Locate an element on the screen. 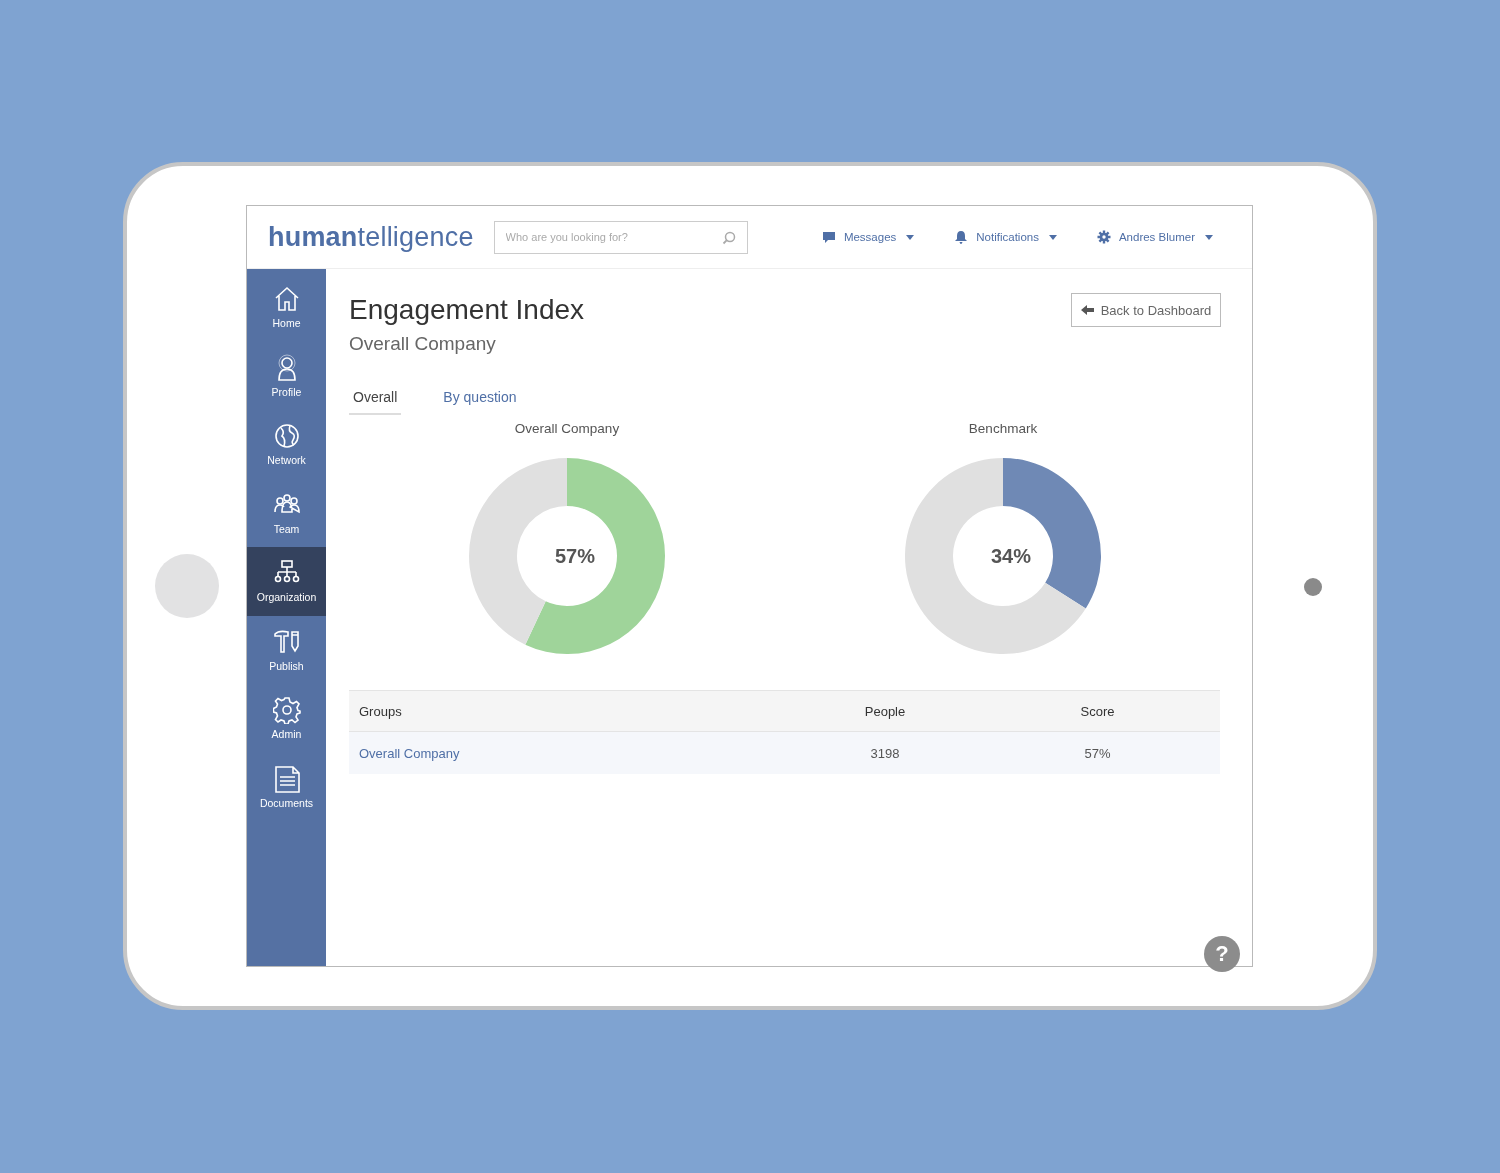 The height and width of the screenshot is (1173, 1500). sidebar-item: Network is located at coordinates (286, 444).